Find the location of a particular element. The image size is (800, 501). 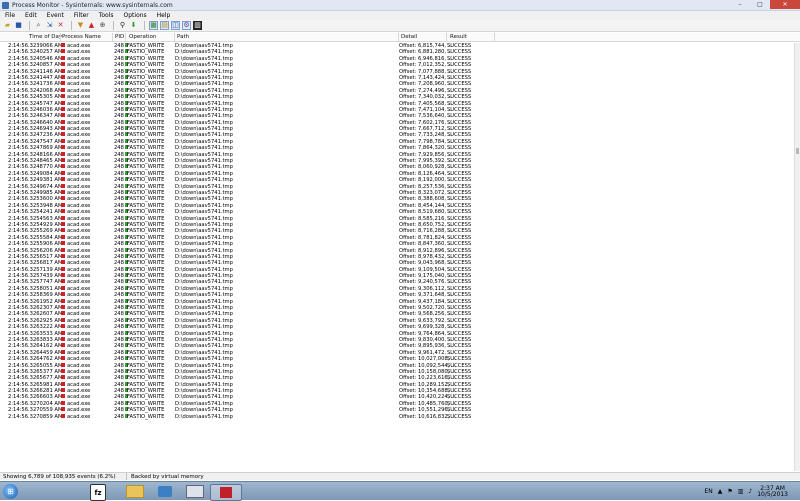

save-icon: ■ is located at coordinates (18, 25).